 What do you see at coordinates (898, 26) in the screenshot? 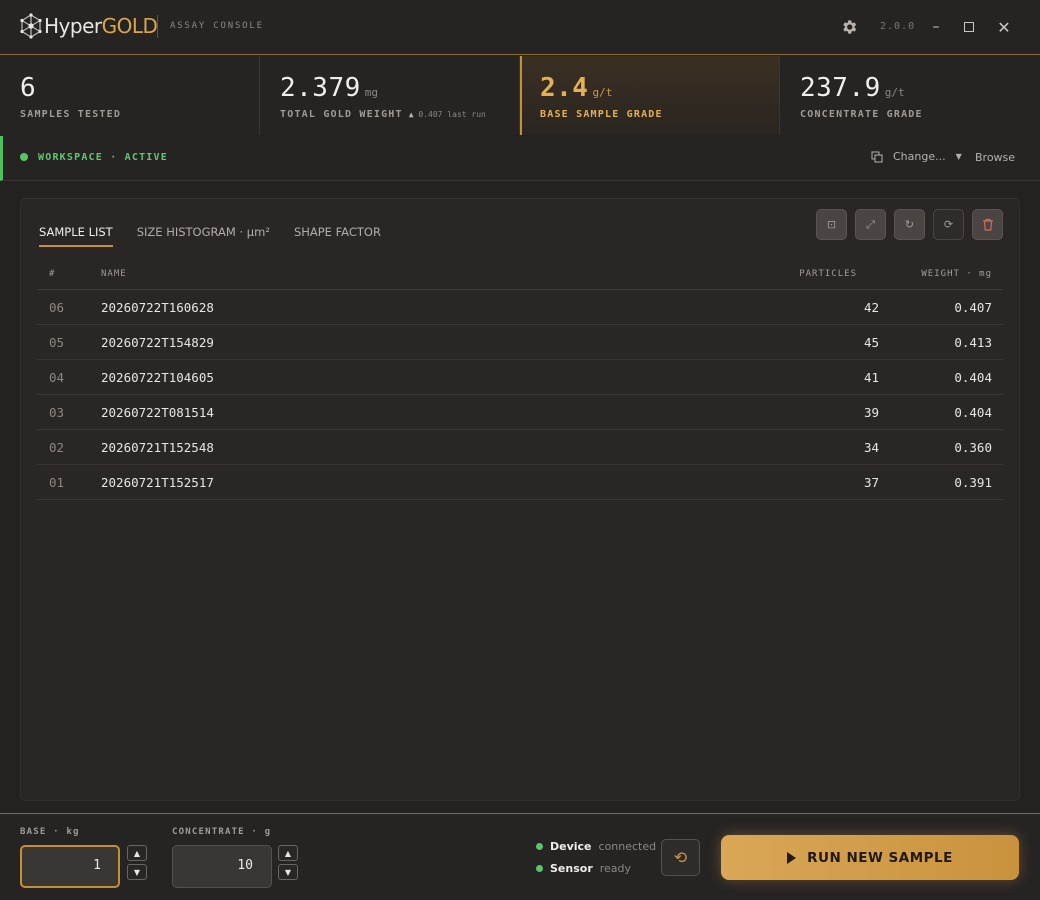
I see `version-label: 2.0.0` at bounding box center [898, 26].